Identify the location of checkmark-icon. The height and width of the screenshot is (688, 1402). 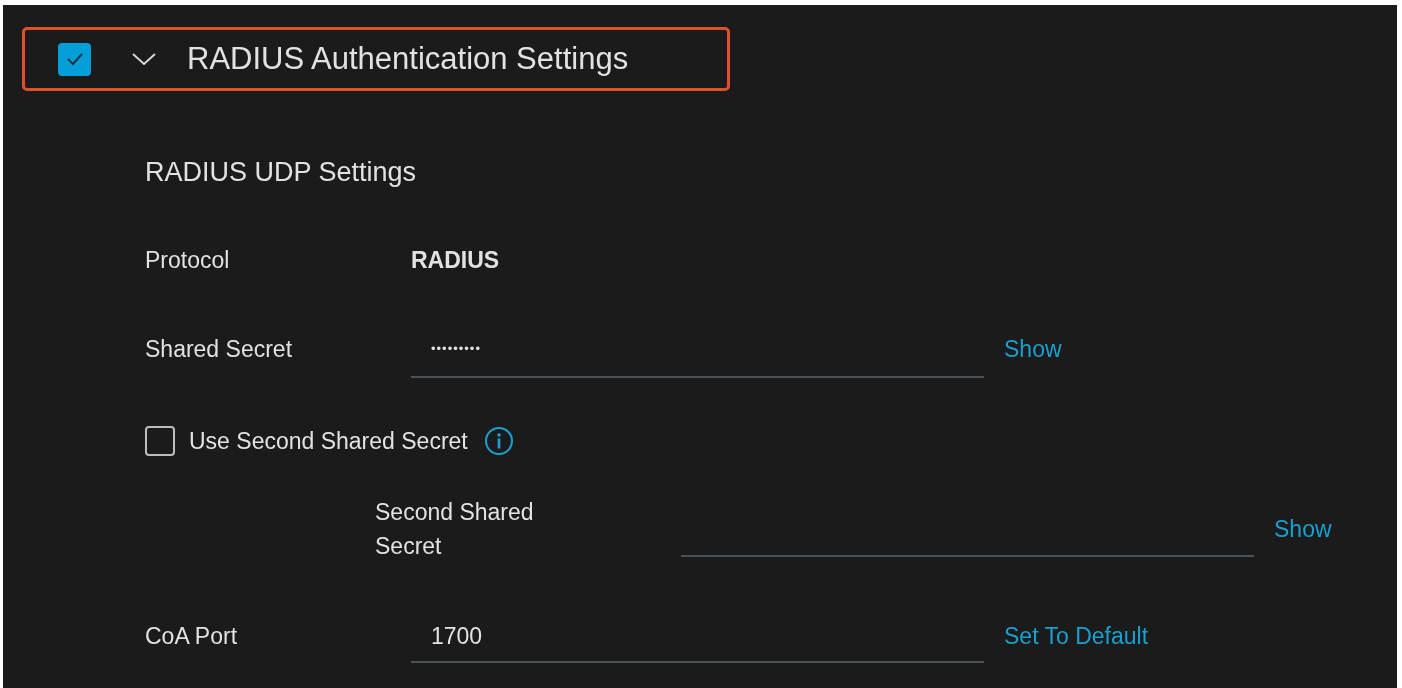
(74, 59).